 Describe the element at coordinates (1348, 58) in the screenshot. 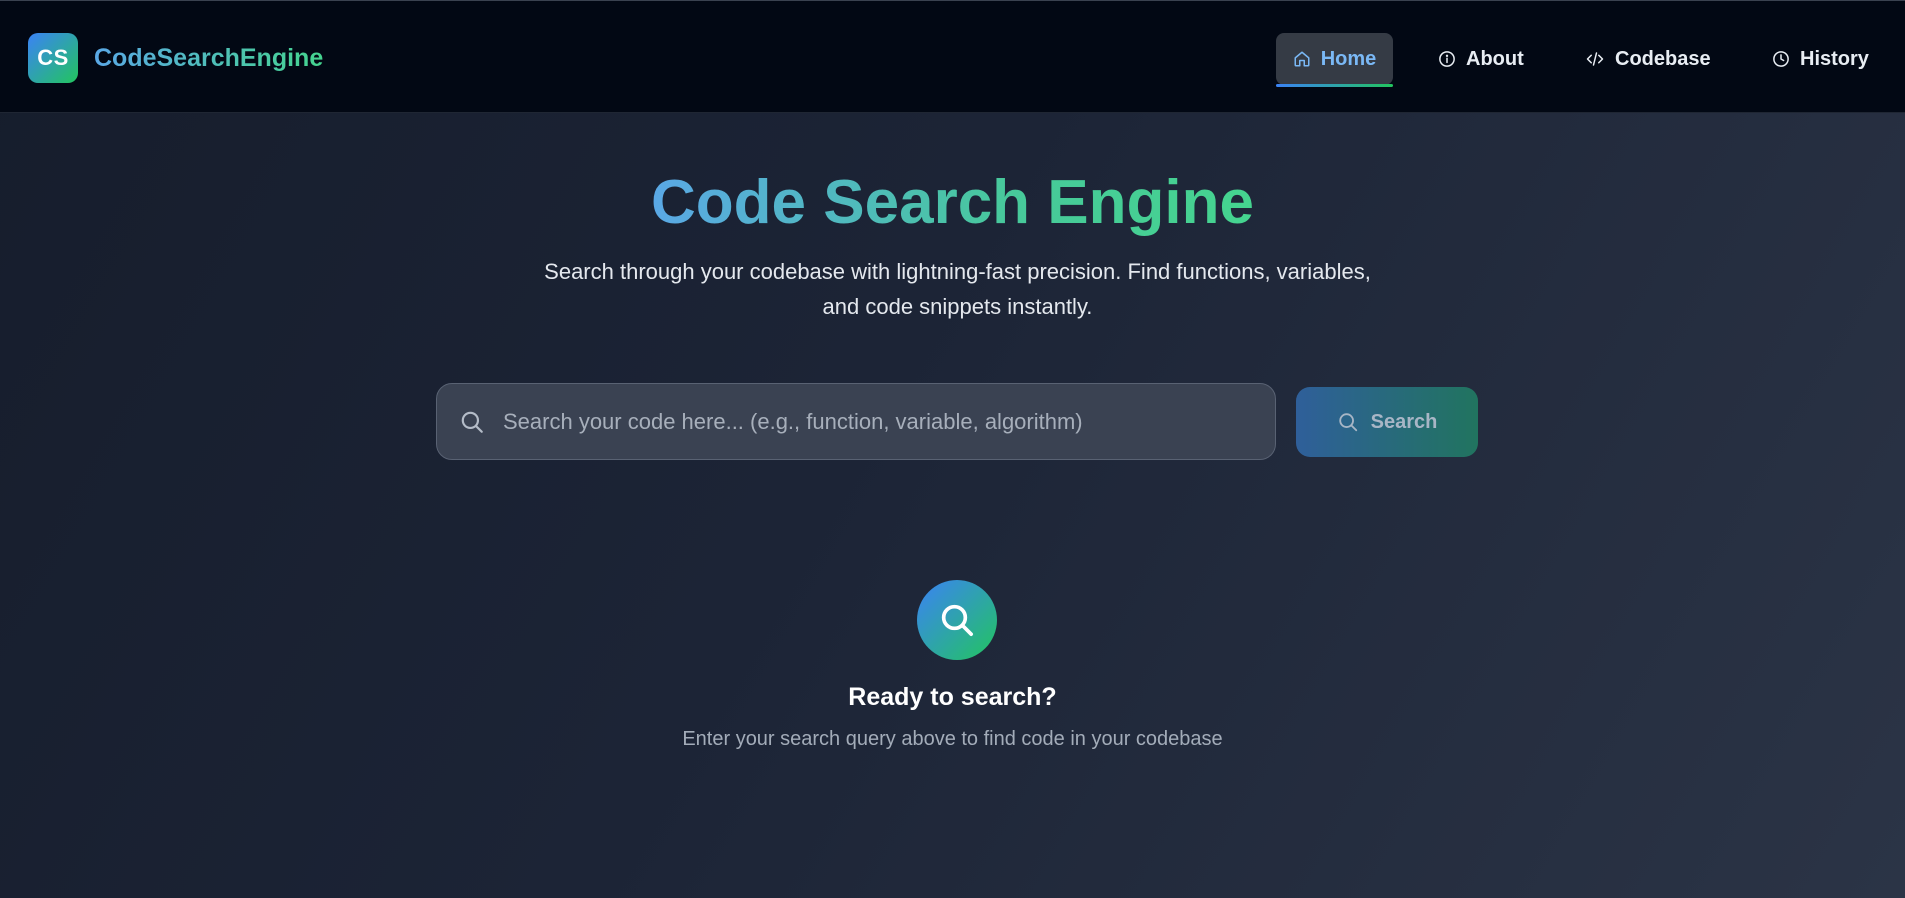

I see `nav-item-label: Home` at that location.